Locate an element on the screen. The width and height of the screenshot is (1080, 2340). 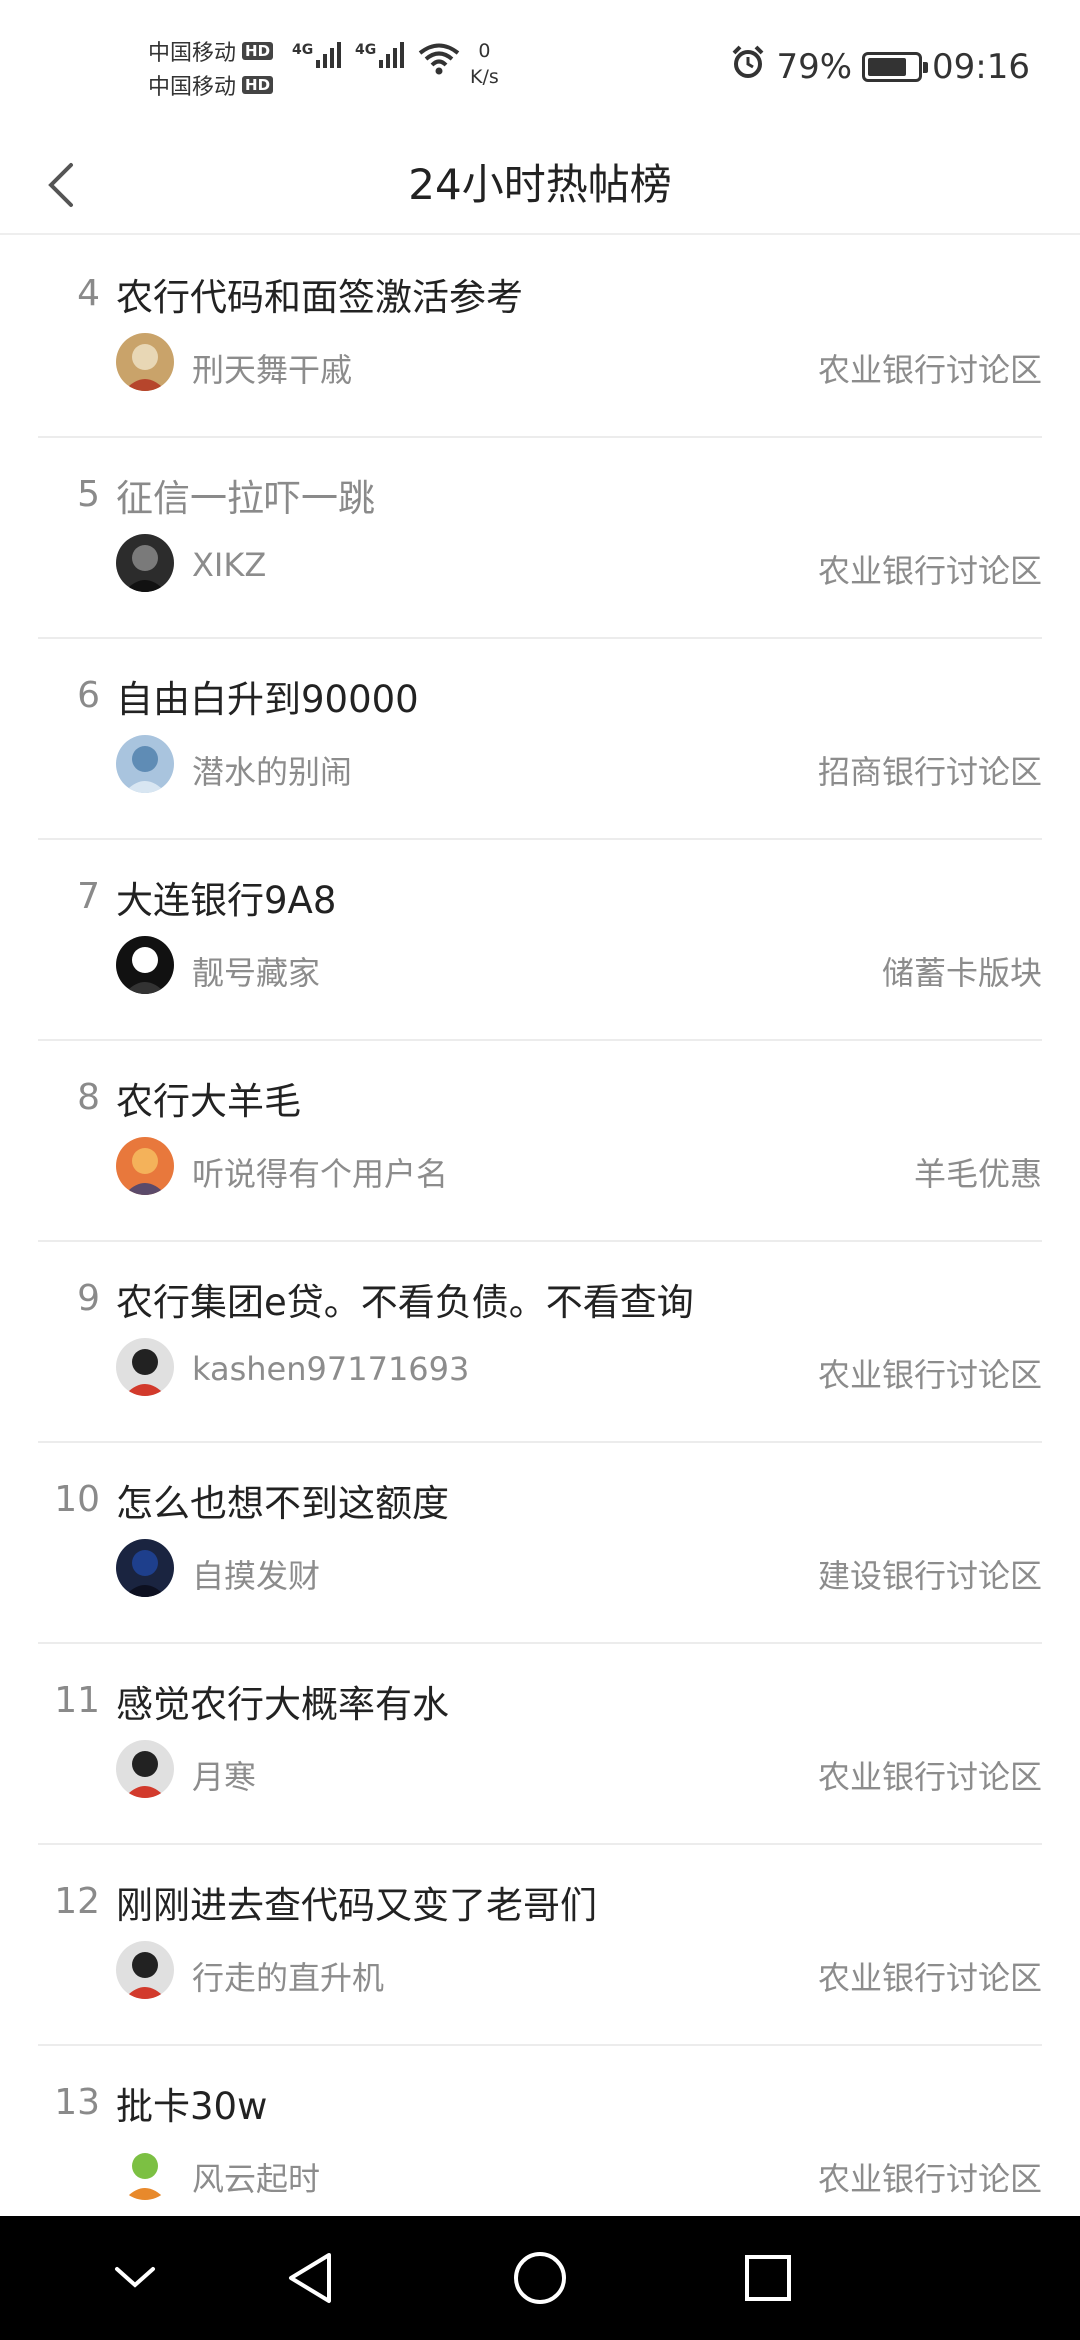
collapse-nav-button is located at coordinates (135, 2278).